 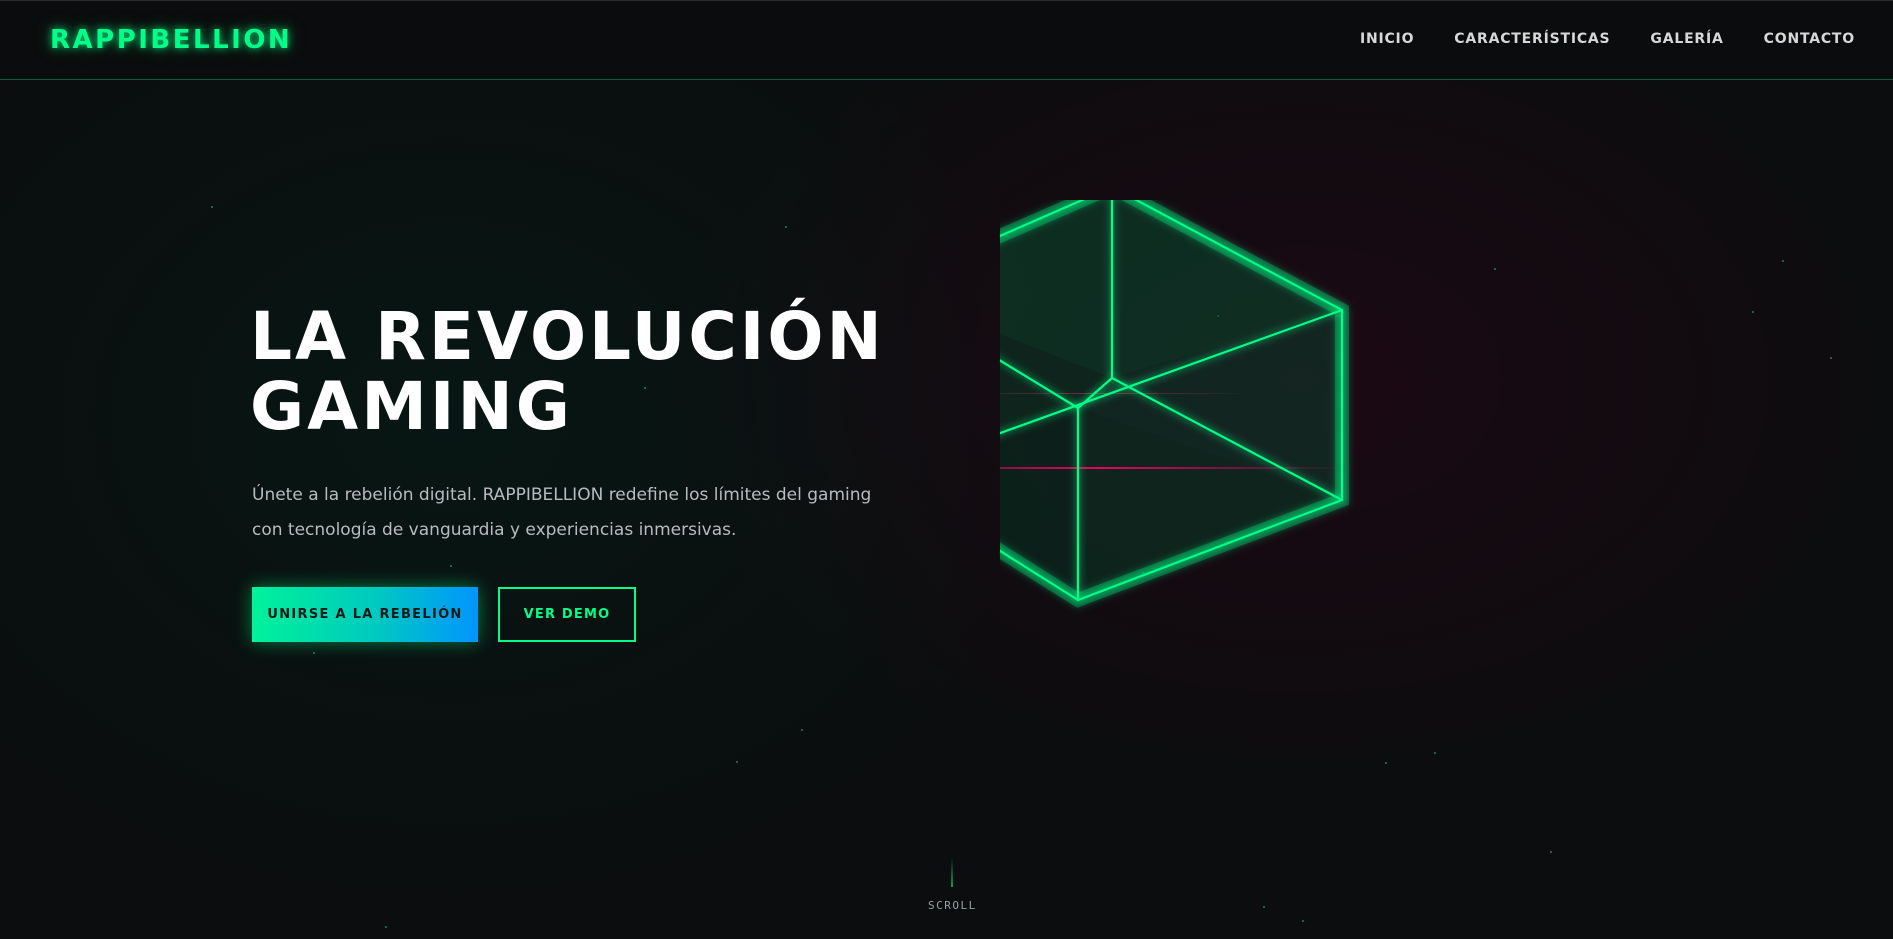 What do you see at coordinates (1809, 39) in the screenshot?
I see `nav-link-contacto: CONTACTO` at bounding box center [1809, 39].